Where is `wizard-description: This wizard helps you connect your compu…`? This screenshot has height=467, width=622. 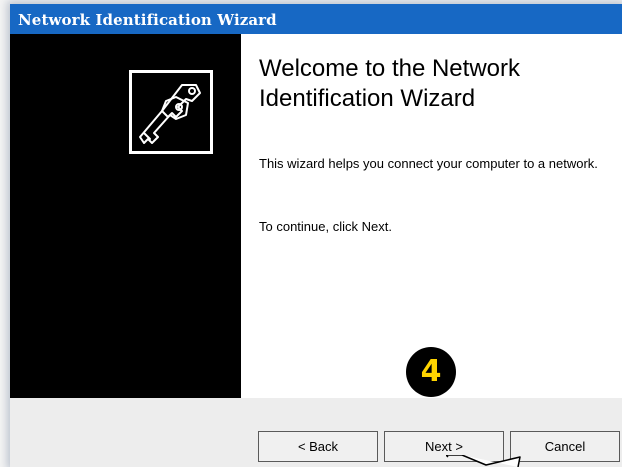
wizard-description: This wizard helps you connect your compu… is located at coordinates (428, 163).